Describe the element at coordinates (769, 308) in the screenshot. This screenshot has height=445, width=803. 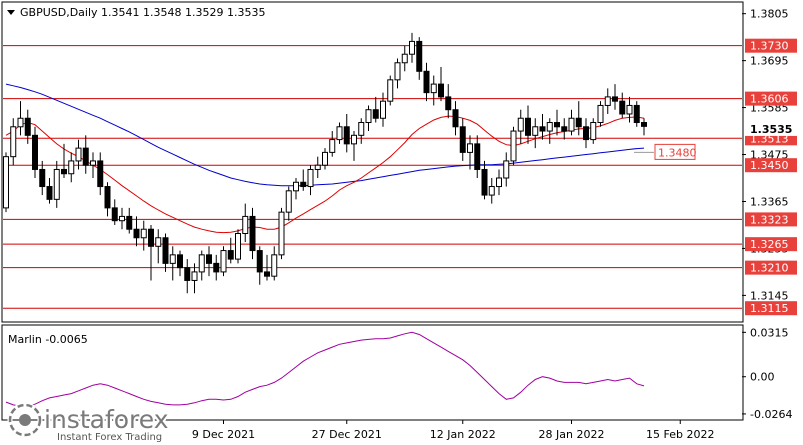
I see `level-badge-label: 1.3115` at that location.